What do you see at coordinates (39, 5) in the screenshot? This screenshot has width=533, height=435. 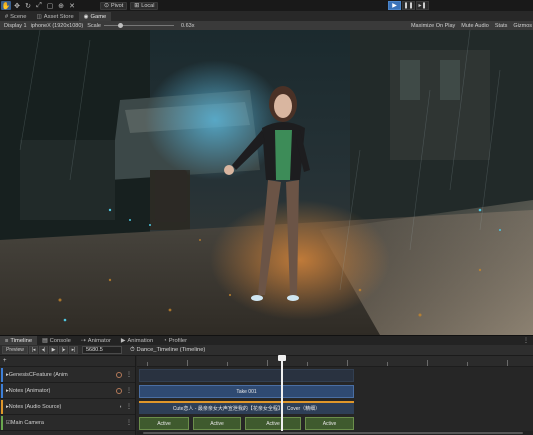 I see `scale-icon: ⤢` at bounding box center [39, 5].